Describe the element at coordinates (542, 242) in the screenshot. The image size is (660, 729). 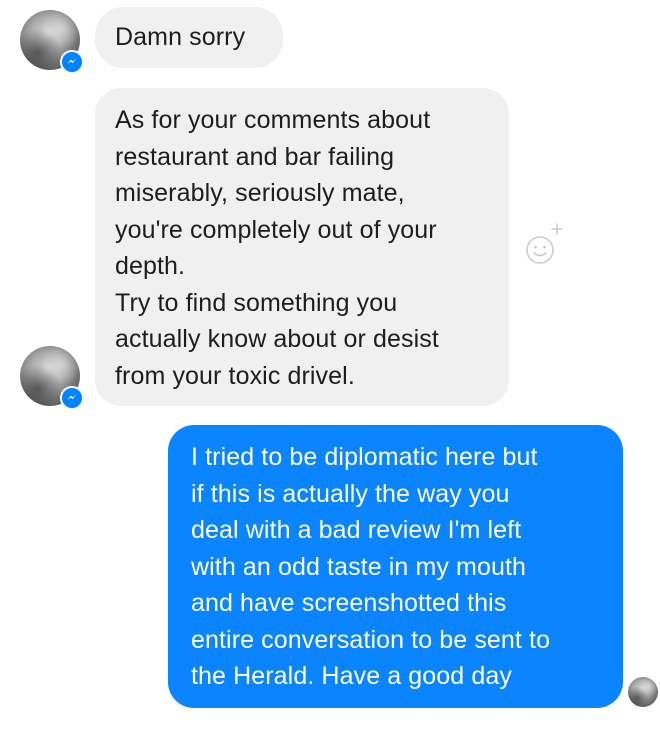
I see `add-reaction-icon` at that location.